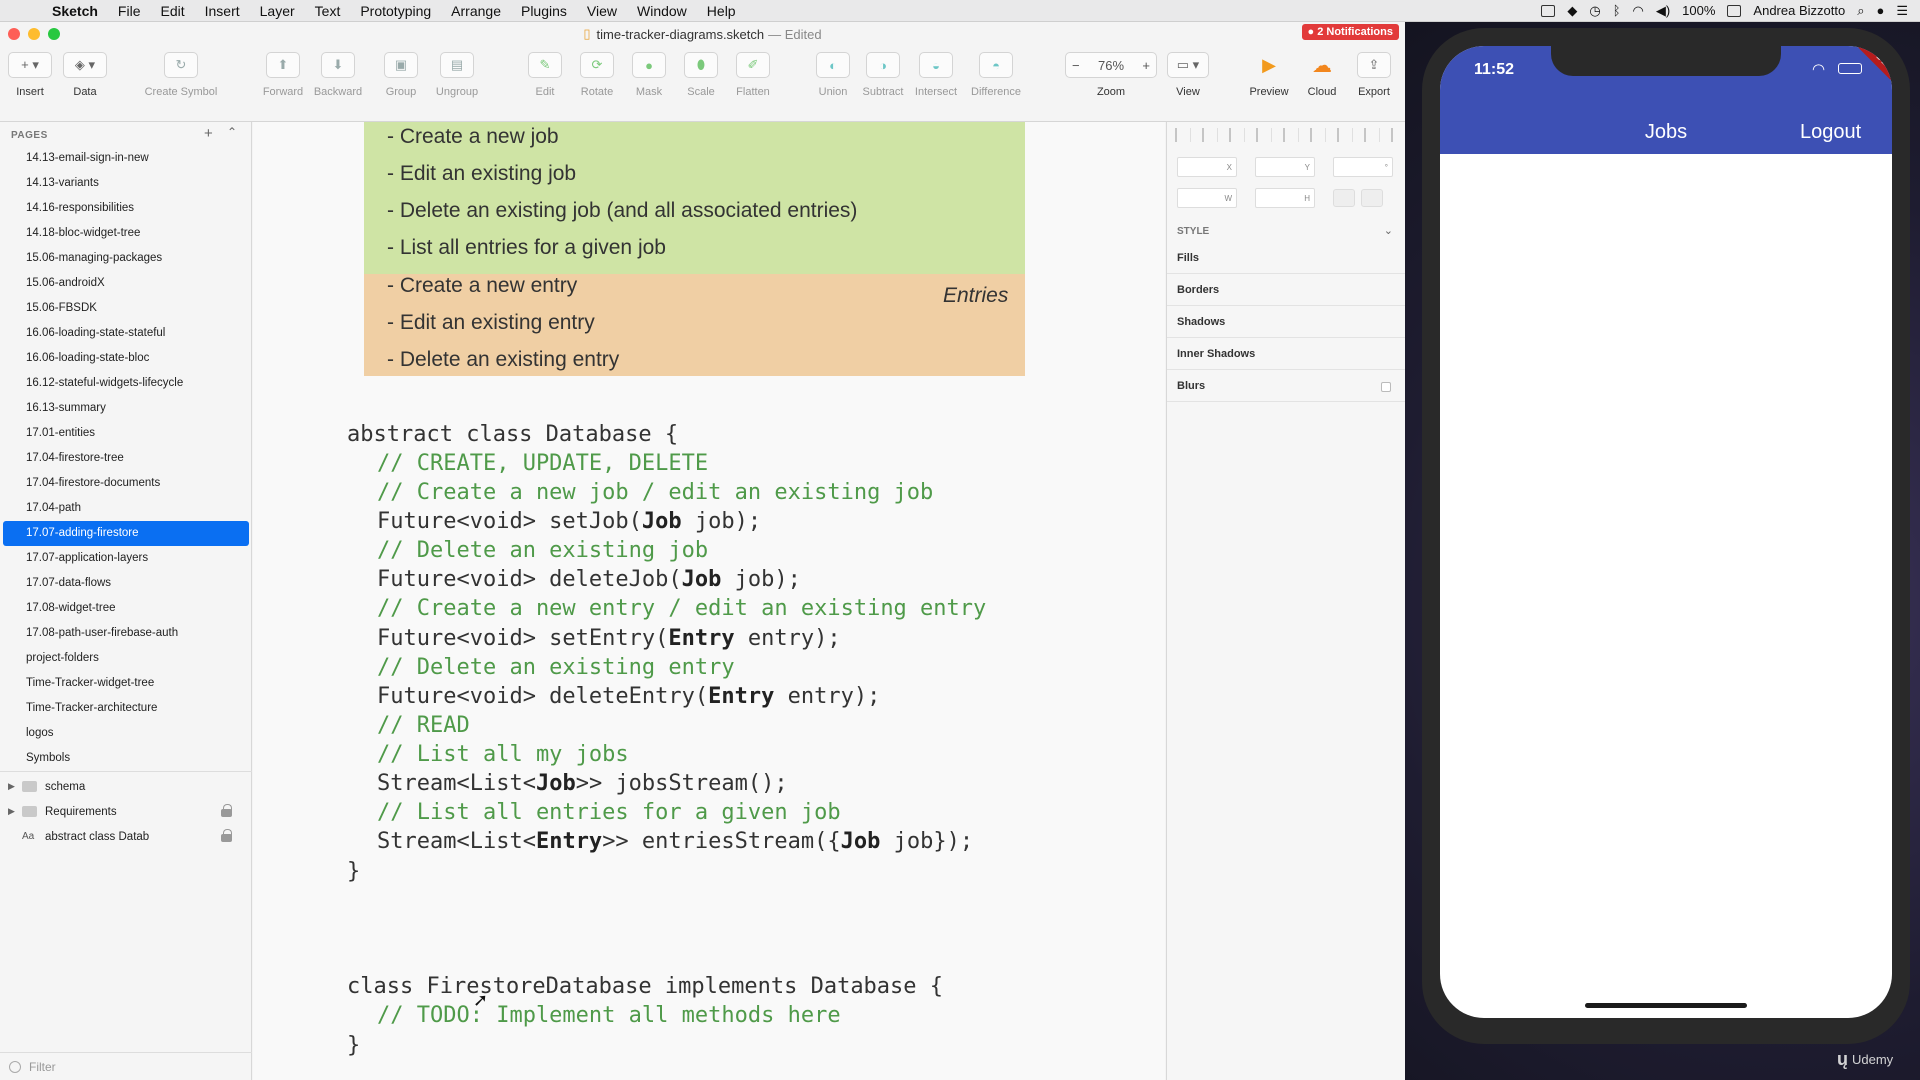  I want to click on logout-button: Logout, so click(1830, 132).